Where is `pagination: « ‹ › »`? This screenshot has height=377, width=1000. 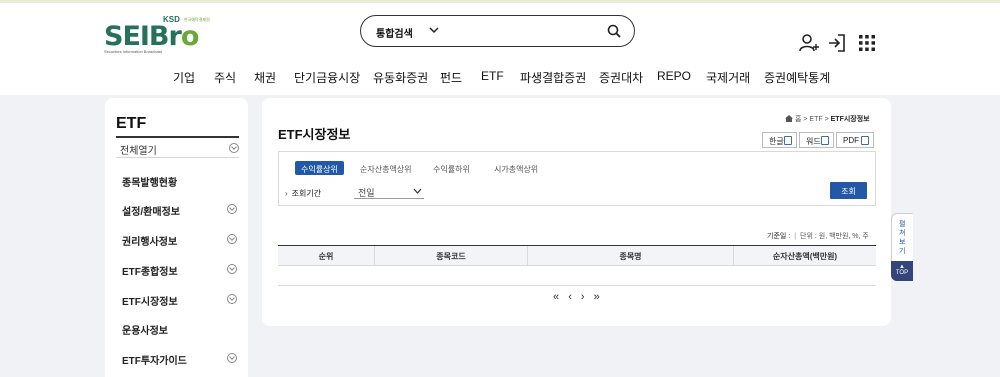
pagination: « ‹ › » is located at coordinates (579, 297).